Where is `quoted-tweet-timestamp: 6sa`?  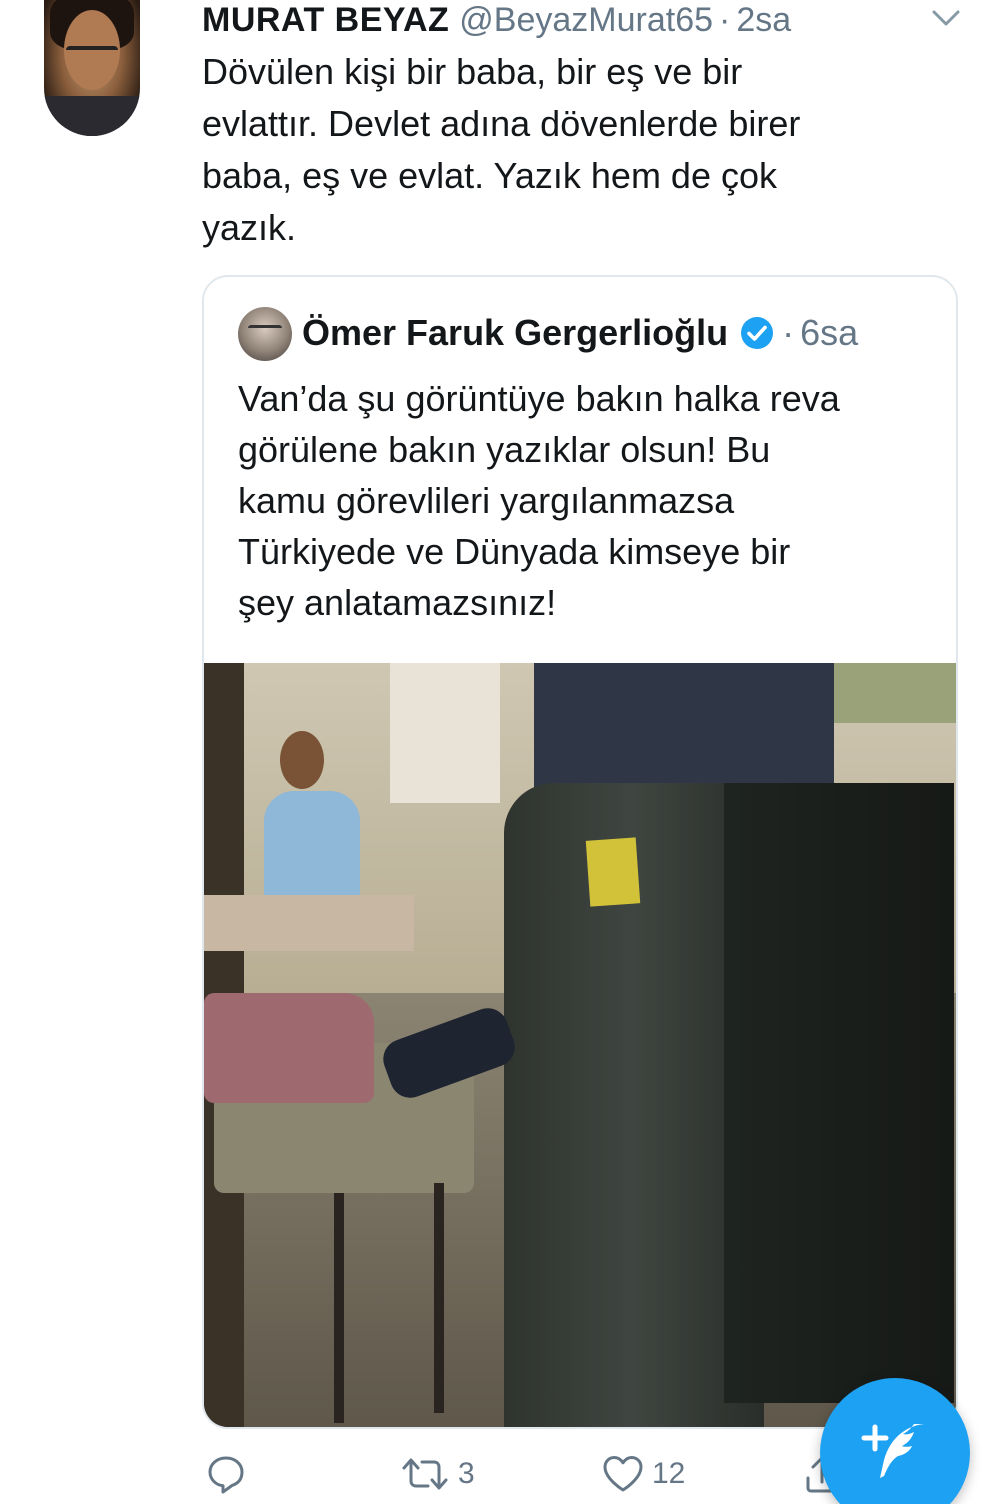 quoted-tweet-timestamp: 6sa is located at coordinates (829, 333).